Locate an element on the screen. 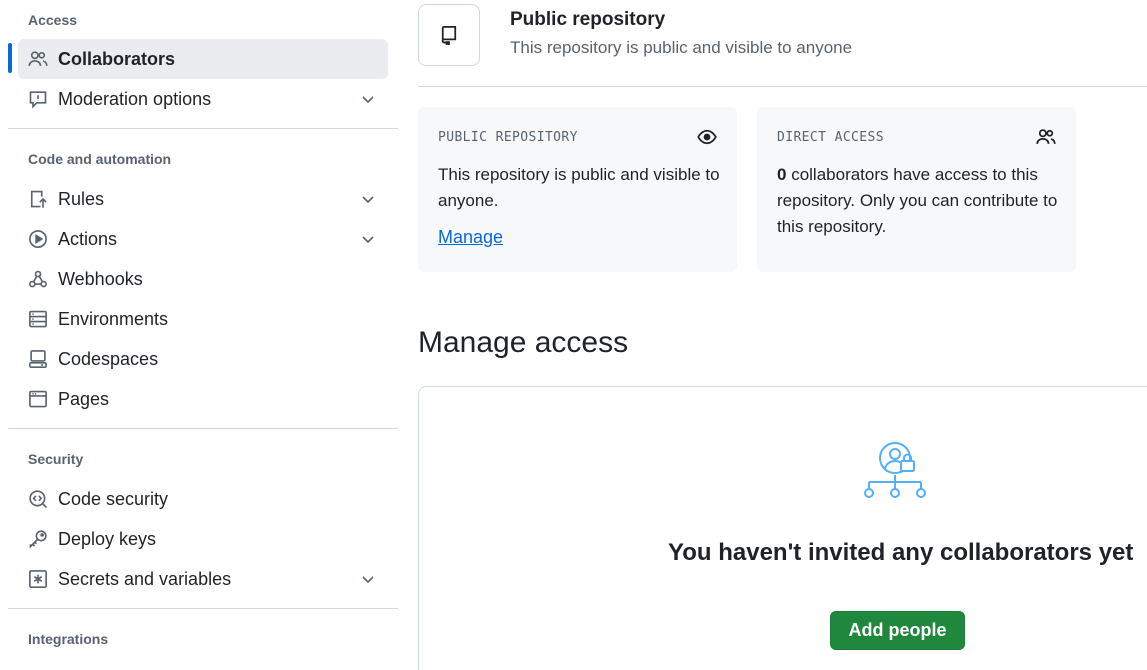 The height and width of the screenshot is (670, 1147). sidebar-item-label: Webhooks is located at coordinates (100, 278).